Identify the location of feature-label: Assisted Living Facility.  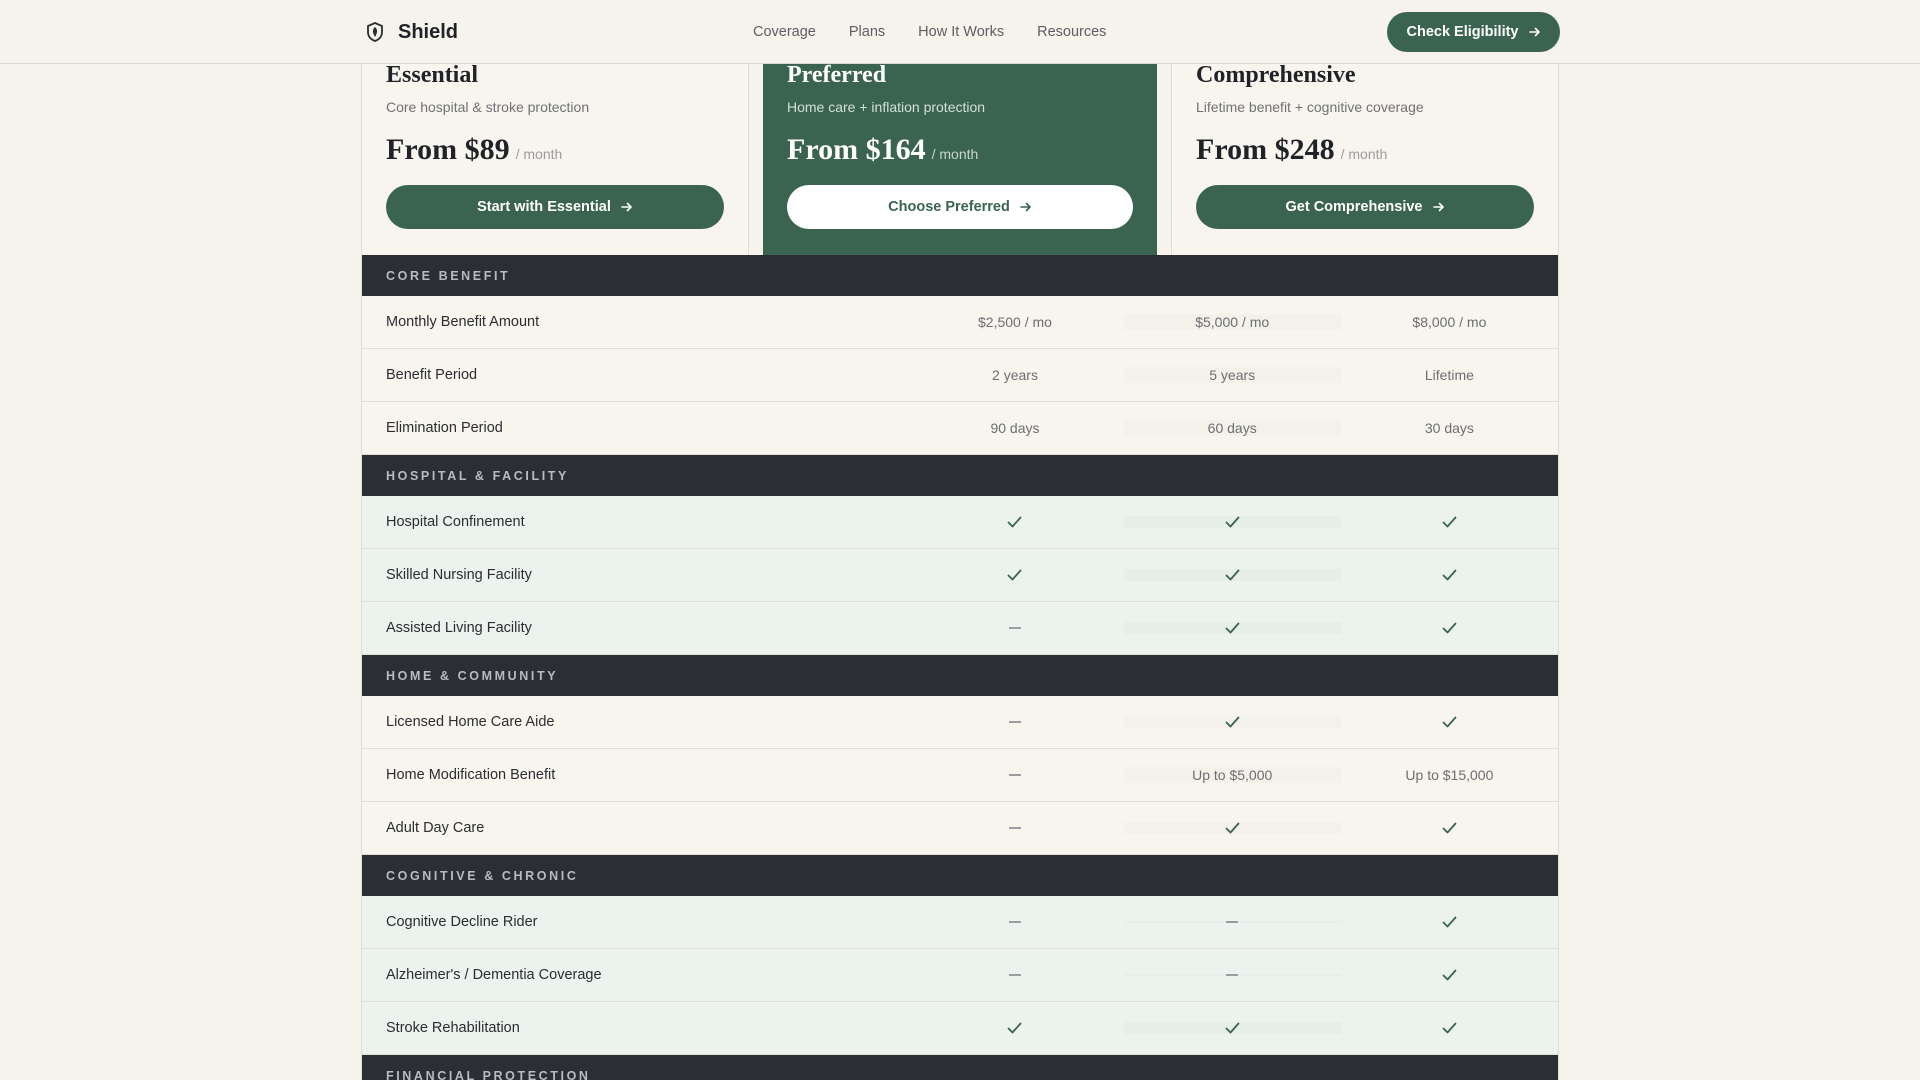
(459, 628).